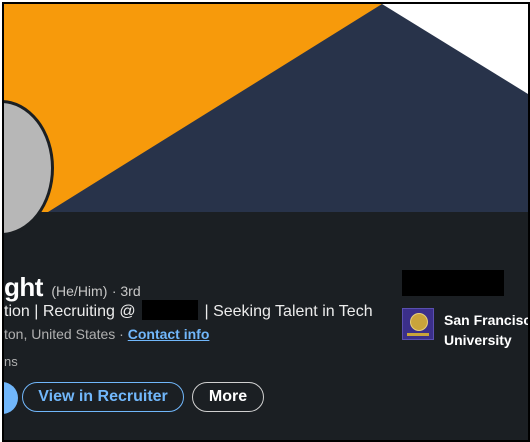  What do you see at coordinates (228, 397) in the screenshot?
I see `more-button: More` at bounding box center [228, 397].